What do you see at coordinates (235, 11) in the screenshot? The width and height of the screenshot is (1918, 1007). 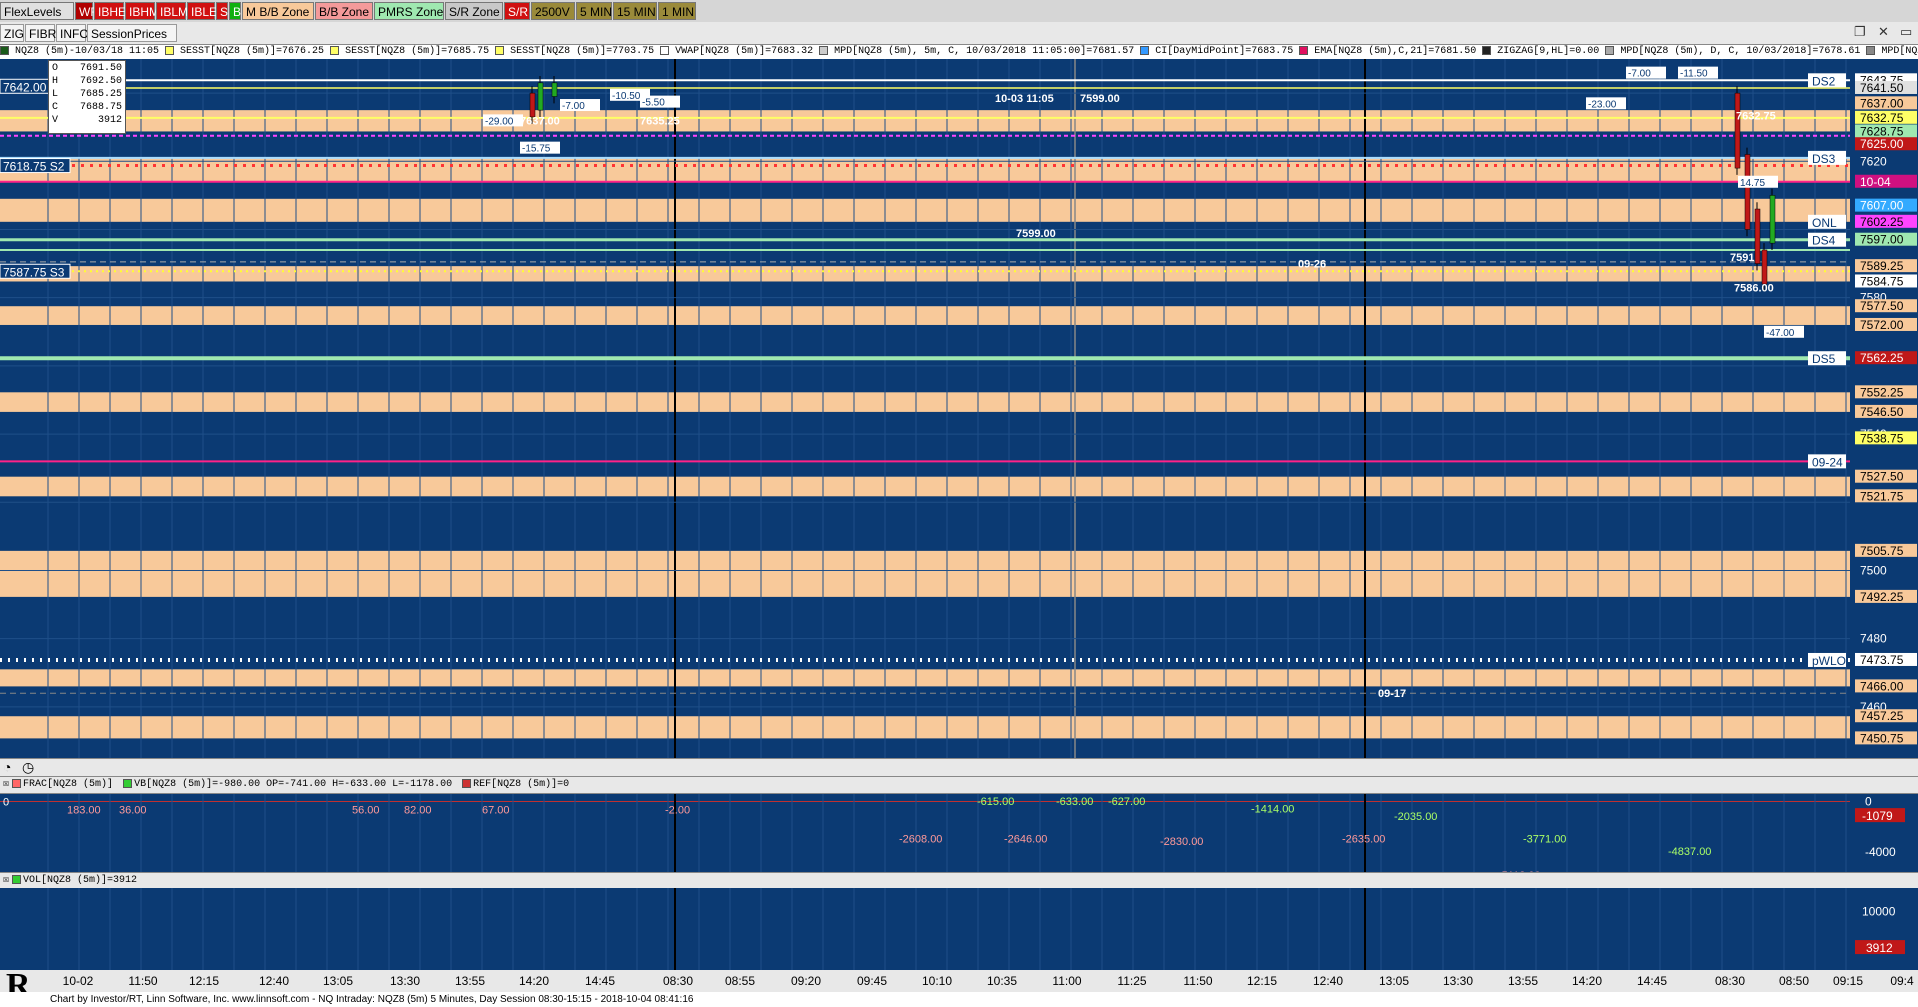 I see `toolbar-button-b: B` at bounding box center [235, 11].